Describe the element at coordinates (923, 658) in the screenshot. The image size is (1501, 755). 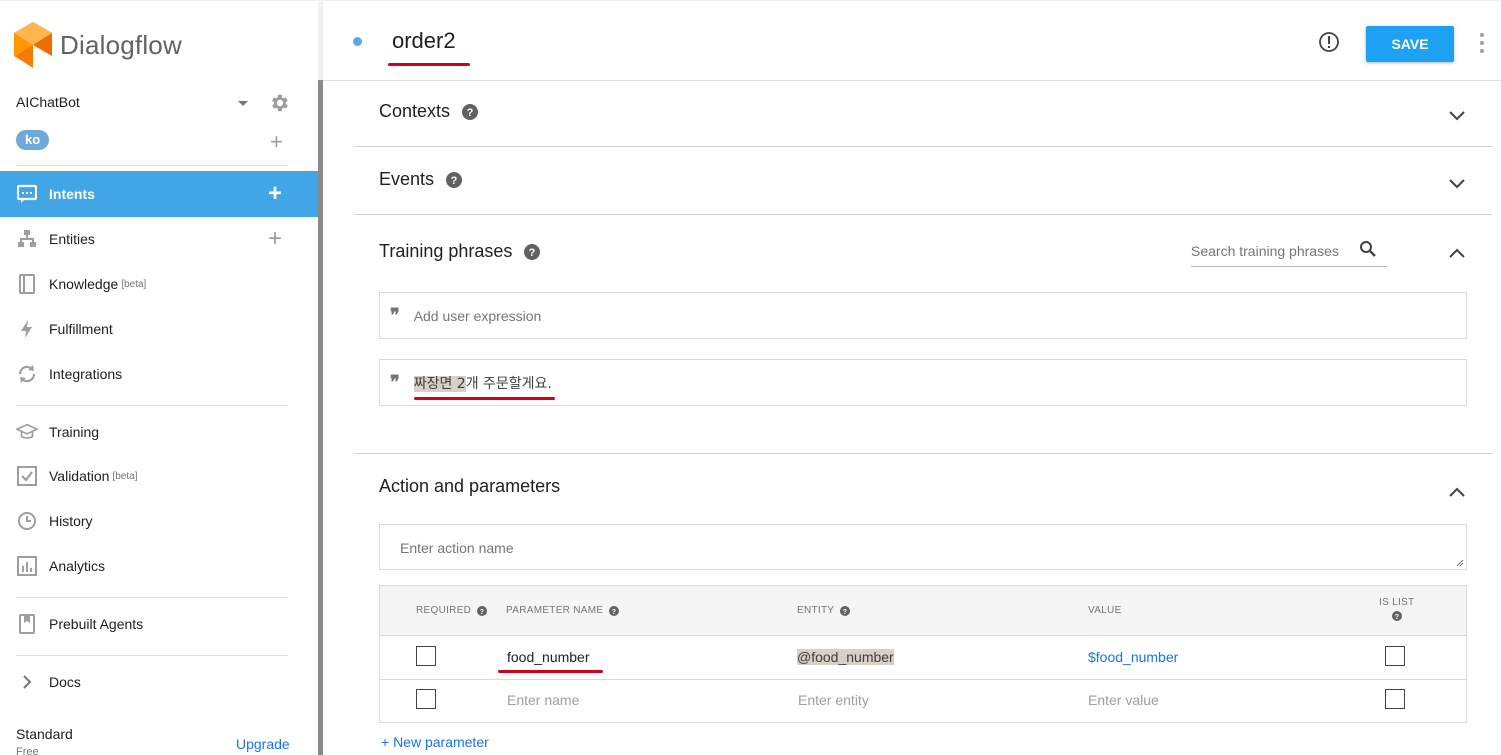
I see `table-row: food_number @food_number $food_number` at that location.